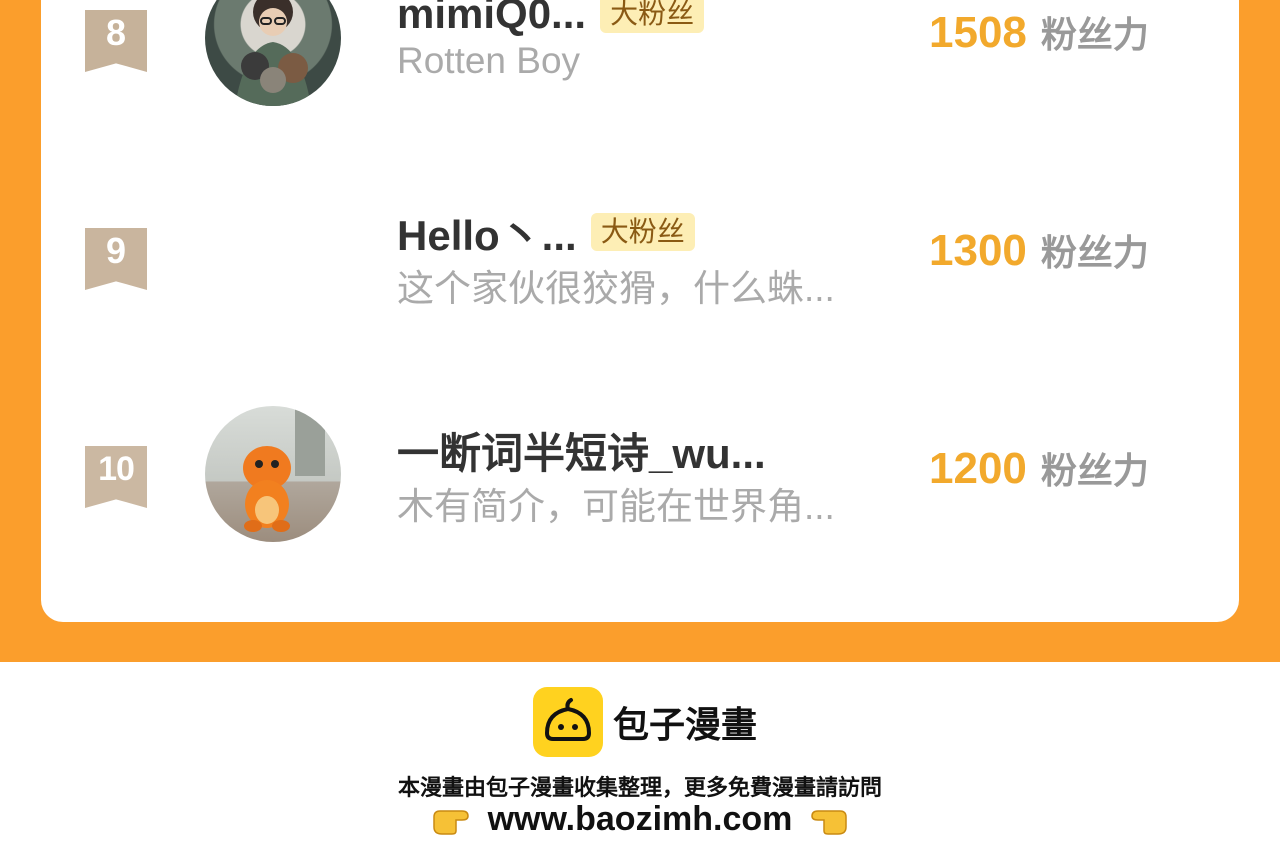 The height and width of the screenshot is (864, 1280). Describe the element at coordinates (116, 41) in the screenshot. I see `rank-ribbon: 8` at that location.